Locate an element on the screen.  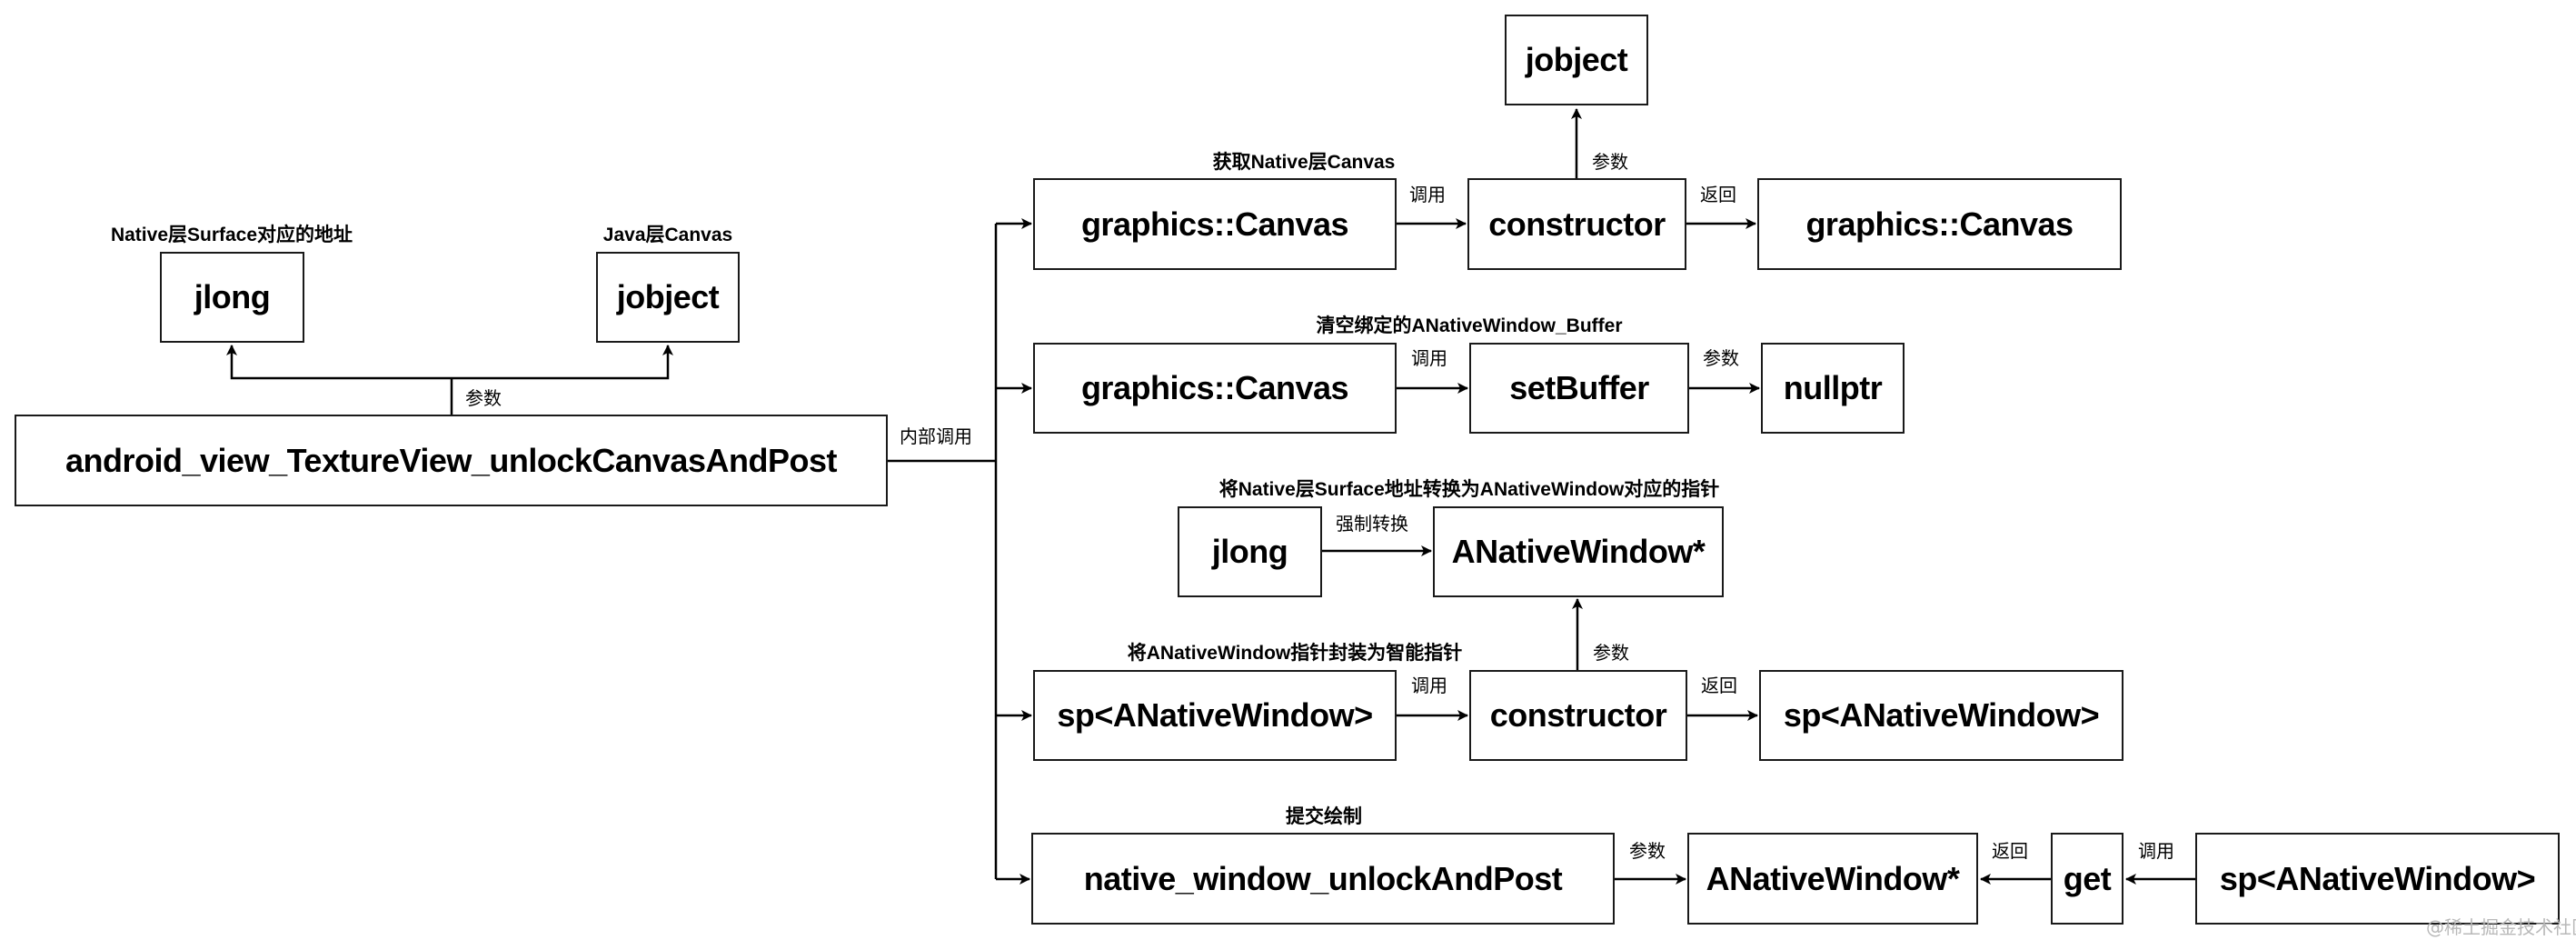
node-r1-result-canvas: graphics::Canvas is located at coordinates (1939, 224).